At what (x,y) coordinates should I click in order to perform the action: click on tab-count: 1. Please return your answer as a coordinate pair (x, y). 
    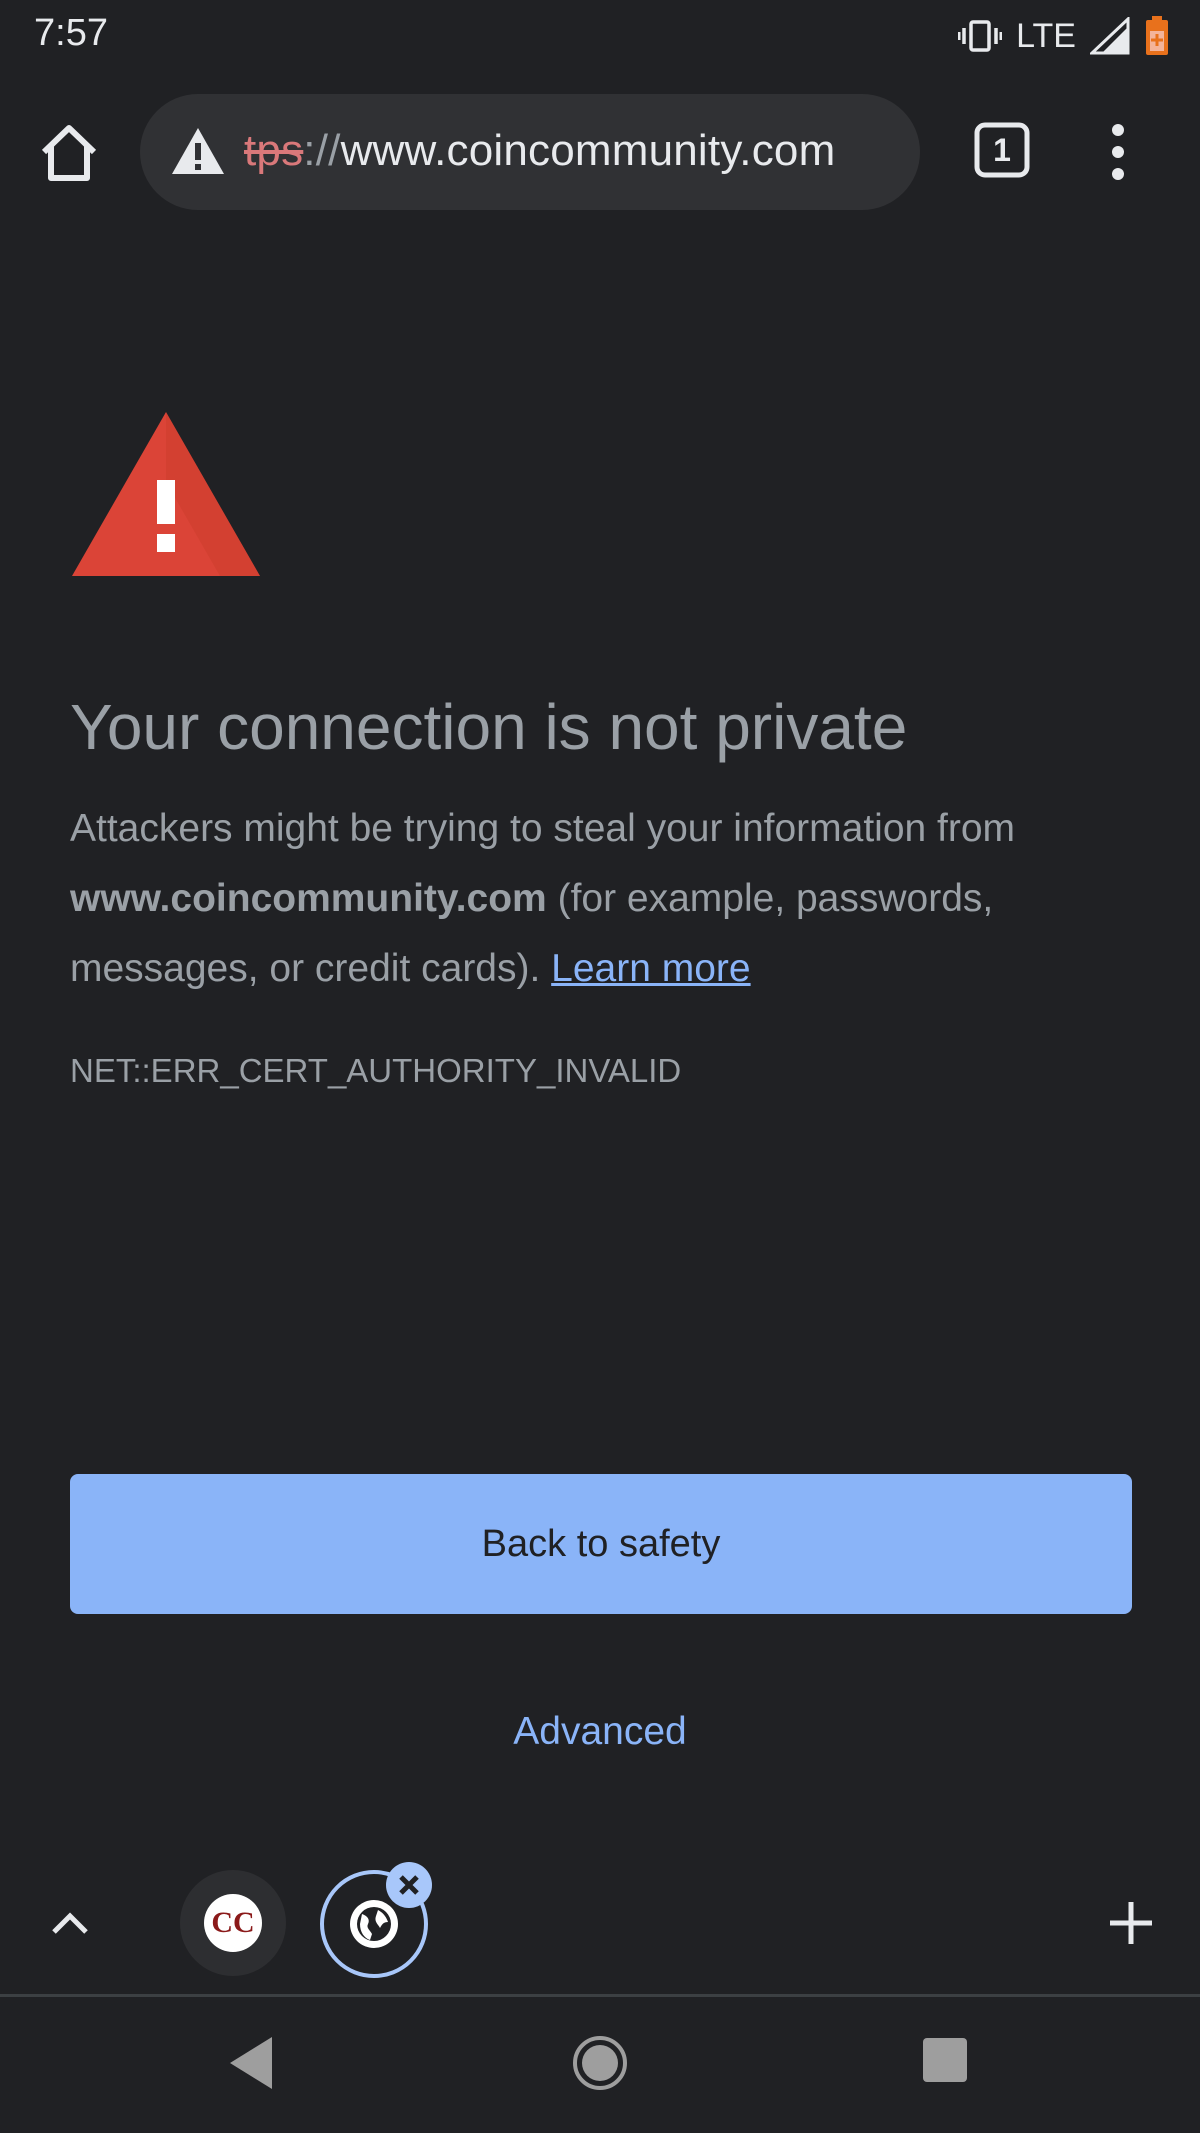
    Looking at the image, I should click on (1002, 149).